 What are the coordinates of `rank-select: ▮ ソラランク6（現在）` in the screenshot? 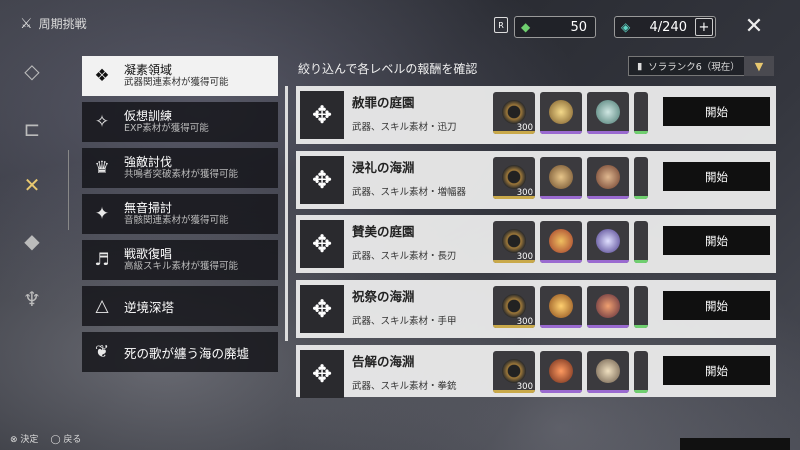 It's located at (687, 66).